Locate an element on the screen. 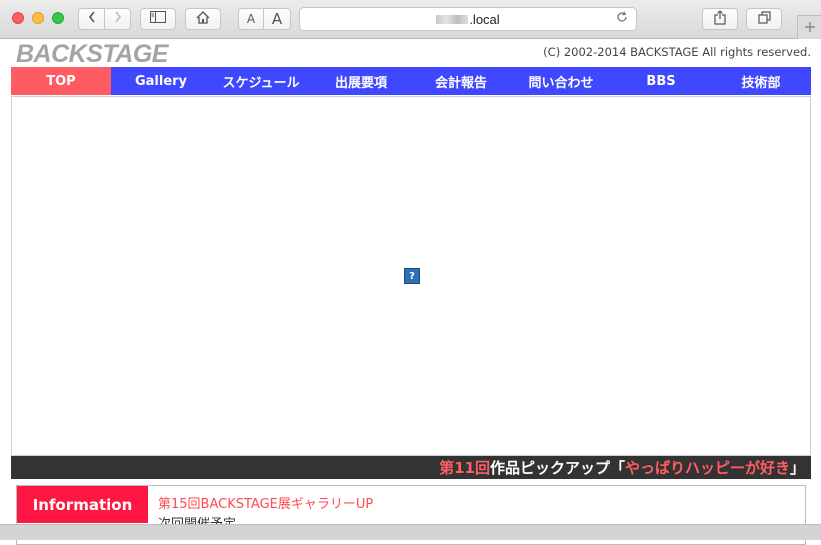  site-logo: BACKSTAGE is located at coordinates (92, 54).